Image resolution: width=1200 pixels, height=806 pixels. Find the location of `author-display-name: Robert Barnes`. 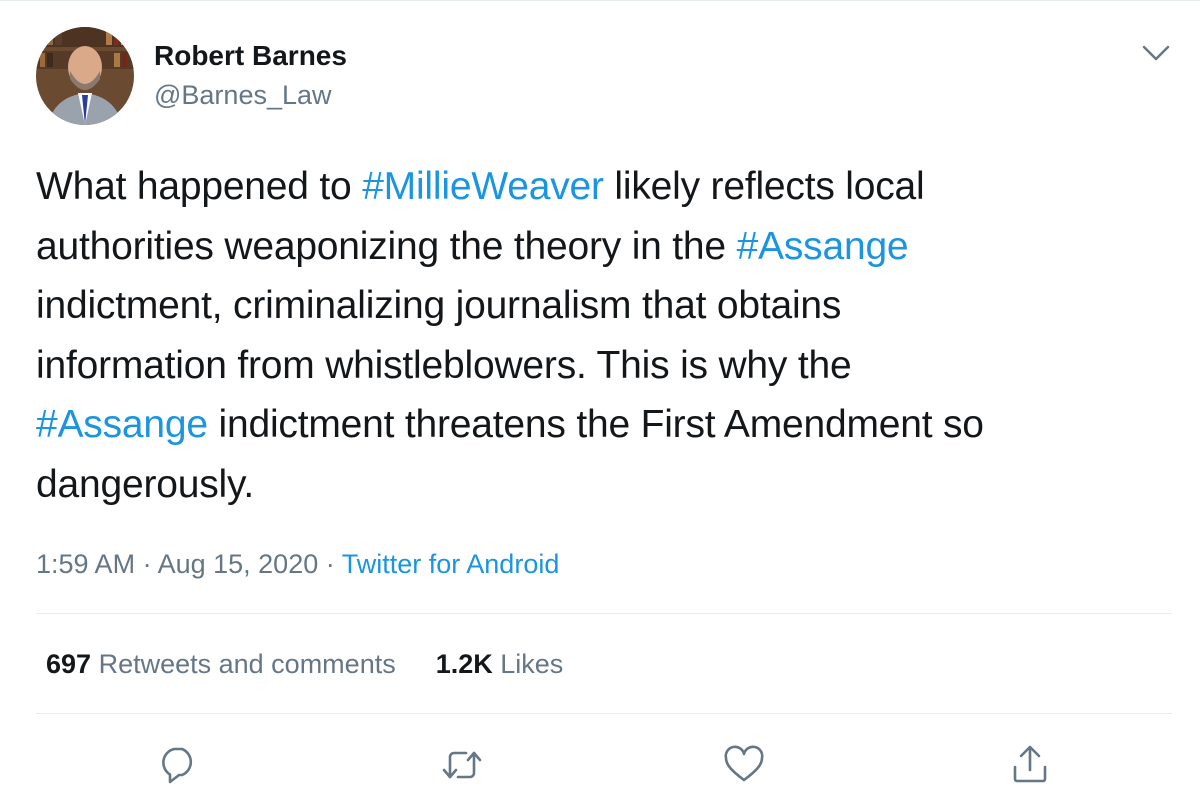

author-display-name: Robert Barnes is located at coordinates (250, 56).